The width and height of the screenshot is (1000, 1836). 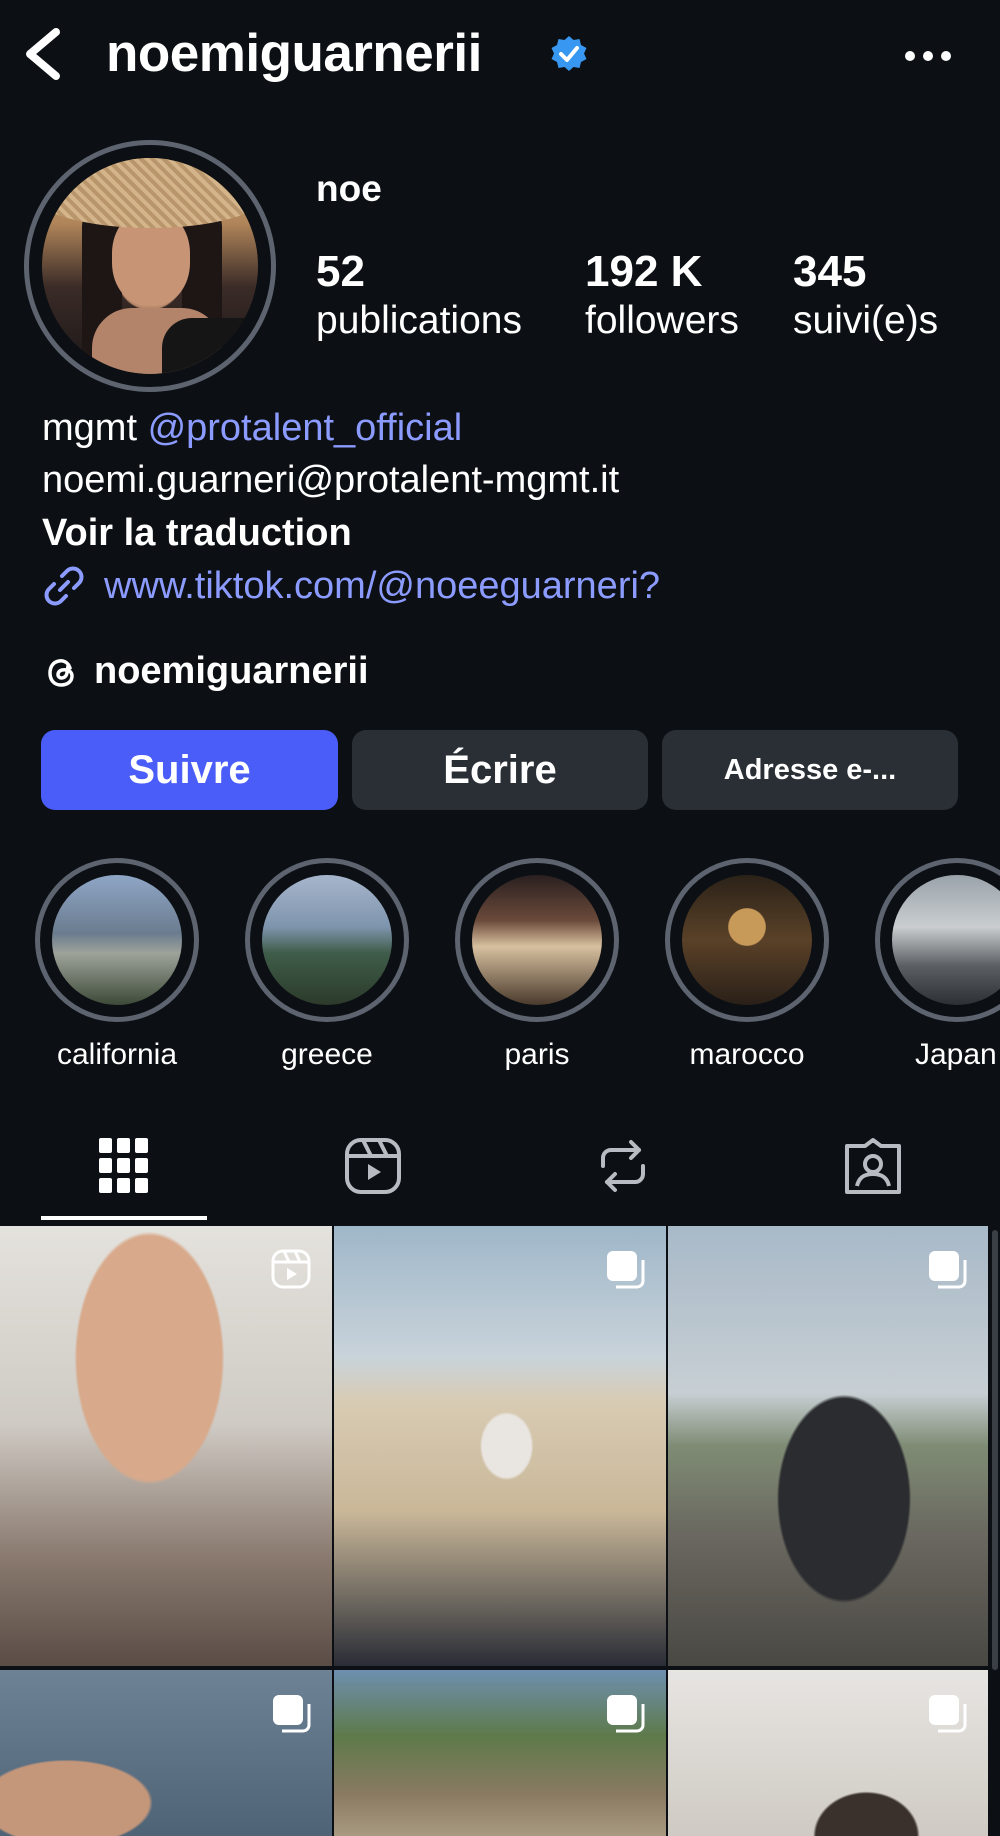 What do you see at coordinates (327, 1054) in the screenshot?
I see `highlight-label: greece` at bounding box center [327, 1054].